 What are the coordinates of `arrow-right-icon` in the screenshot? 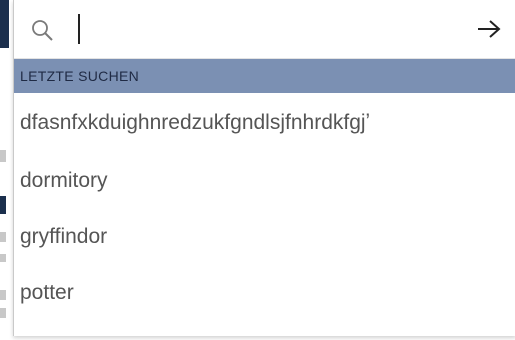 It's located at (489, 29).